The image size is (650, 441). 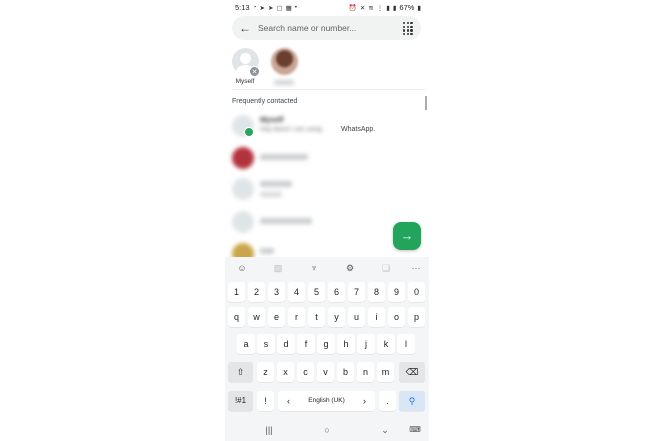 What do you see at coordinates (407, 7) in the screenshot?
I see `battery-percent: 67%` at bounding box center [407, 7].